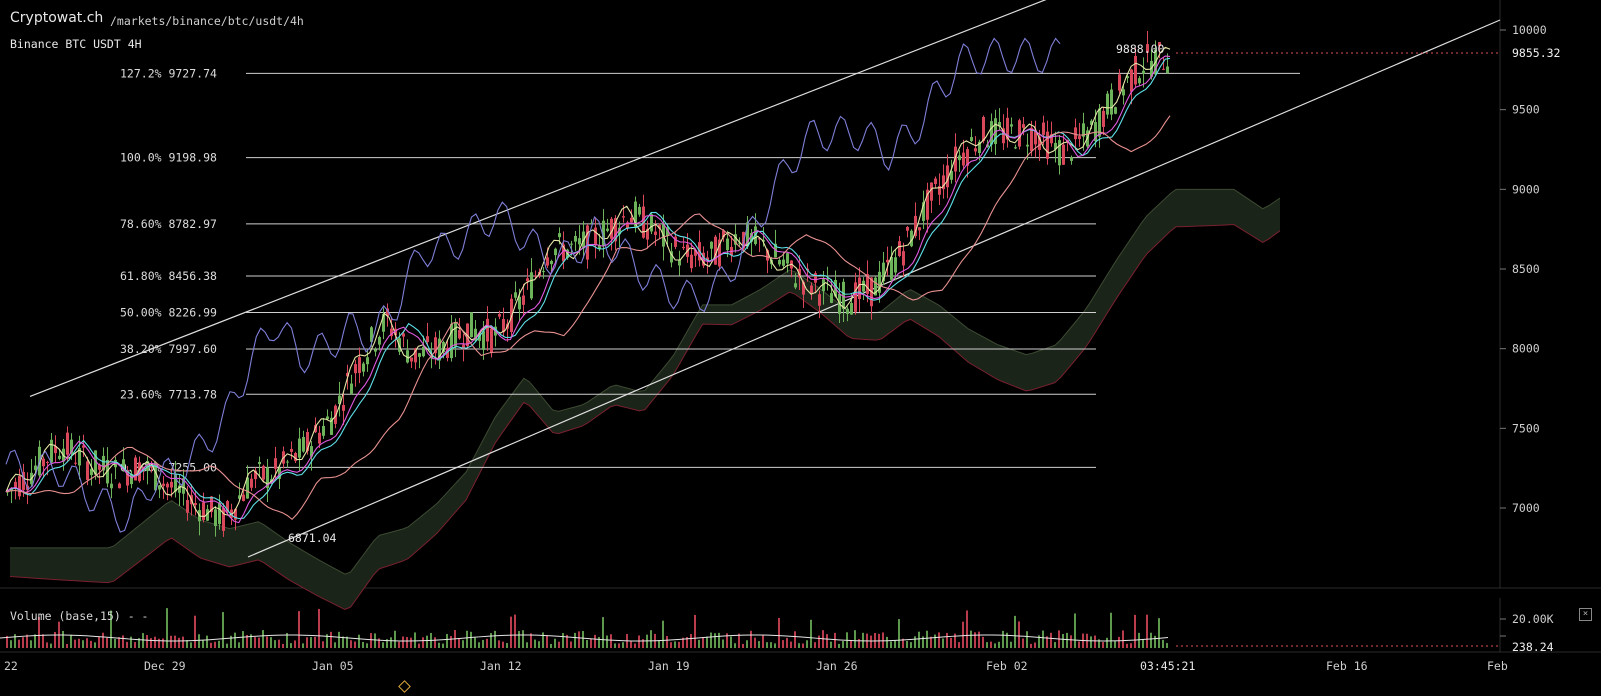  What do you see at coordinates (168, 349) in the screenshot?
I see `fib-label: 38.20% 7997.60` at bounding box center [168, 349].